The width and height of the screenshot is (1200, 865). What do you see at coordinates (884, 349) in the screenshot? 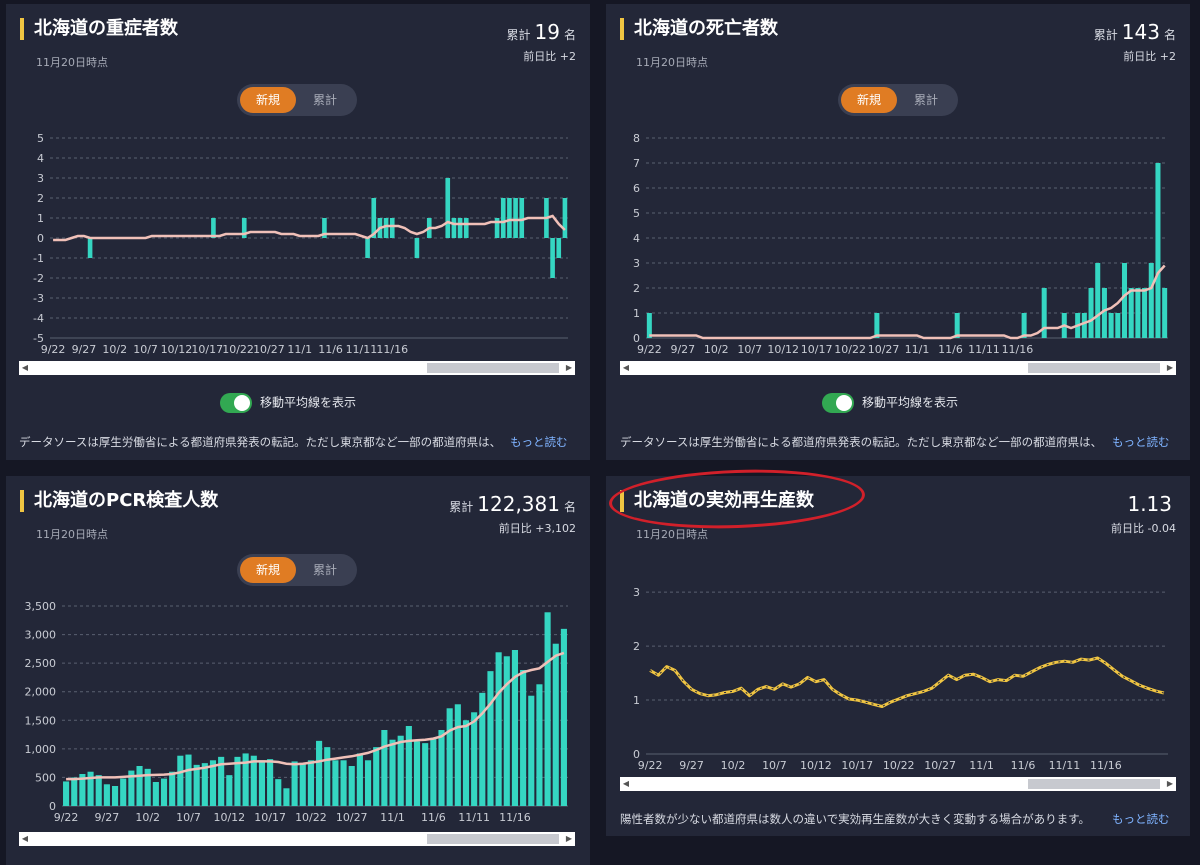
I see `x-tick-label: 10/27` at bounding box center [884, 349].